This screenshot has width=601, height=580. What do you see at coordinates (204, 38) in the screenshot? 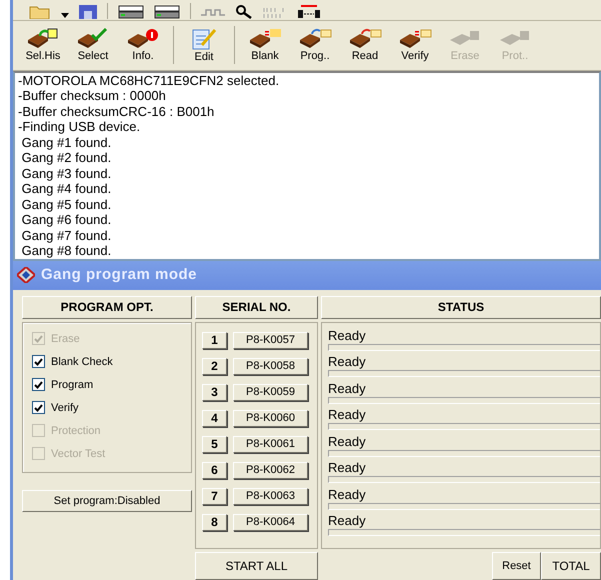
I see `notepad-pencil-icon` at bounding box center [204, 38].